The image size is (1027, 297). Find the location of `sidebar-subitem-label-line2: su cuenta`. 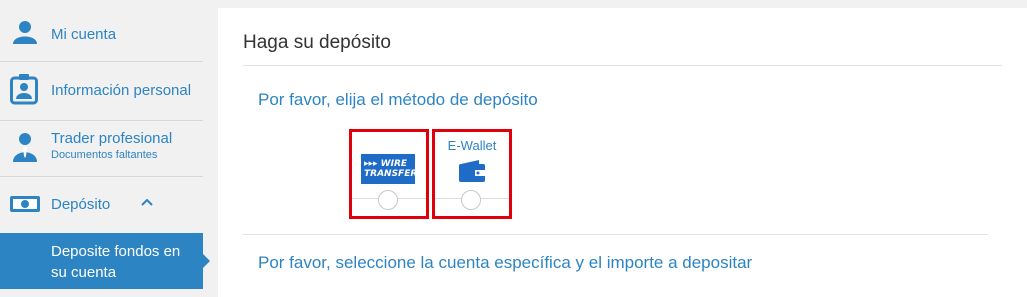

sidebar-subitem-label-line2: su cuenta is located at coordinates (84, 272).